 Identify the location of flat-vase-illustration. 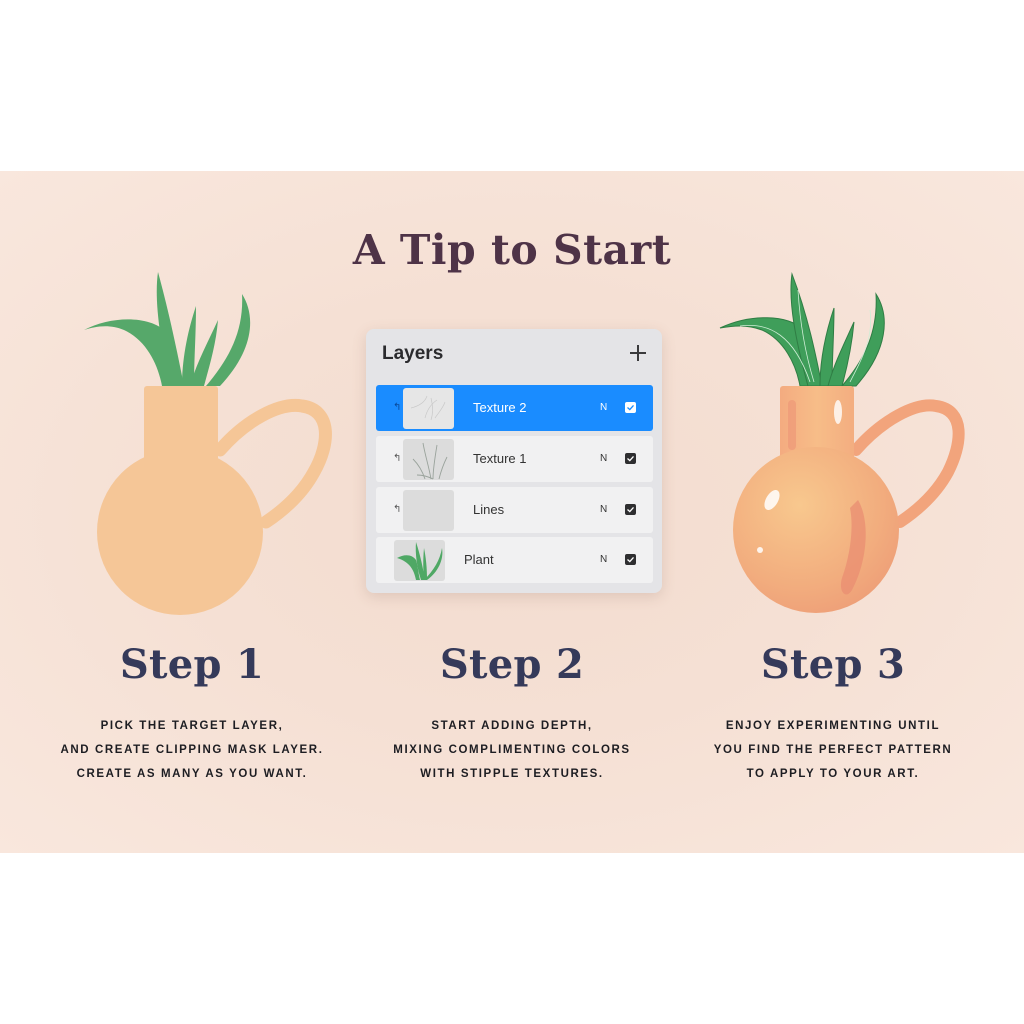
(208, 443).